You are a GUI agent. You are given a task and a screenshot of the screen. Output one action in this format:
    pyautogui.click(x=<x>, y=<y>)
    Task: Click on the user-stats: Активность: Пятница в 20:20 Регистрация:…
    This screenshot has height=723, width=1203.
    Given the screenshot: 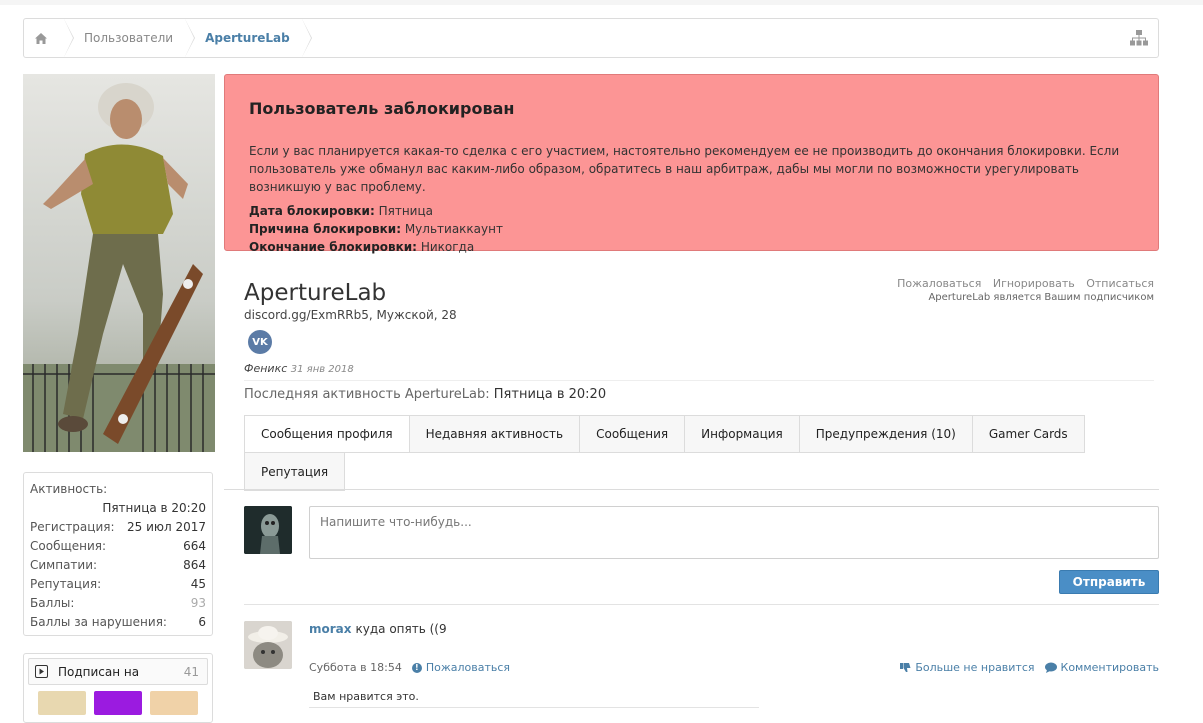 What is the action you would take?
    pyautogui.click(x=118, y=554)
    